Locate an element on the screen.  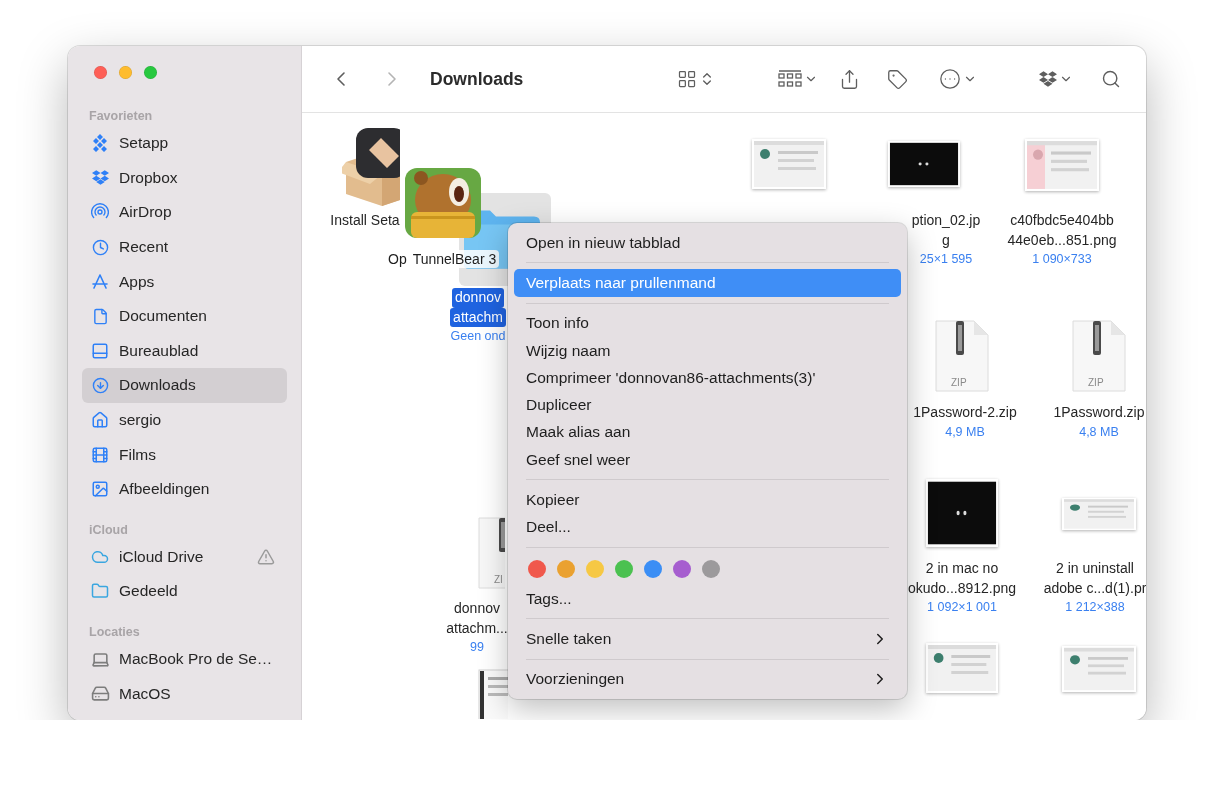
group-grid-icon is located at coordinates (790, 79).